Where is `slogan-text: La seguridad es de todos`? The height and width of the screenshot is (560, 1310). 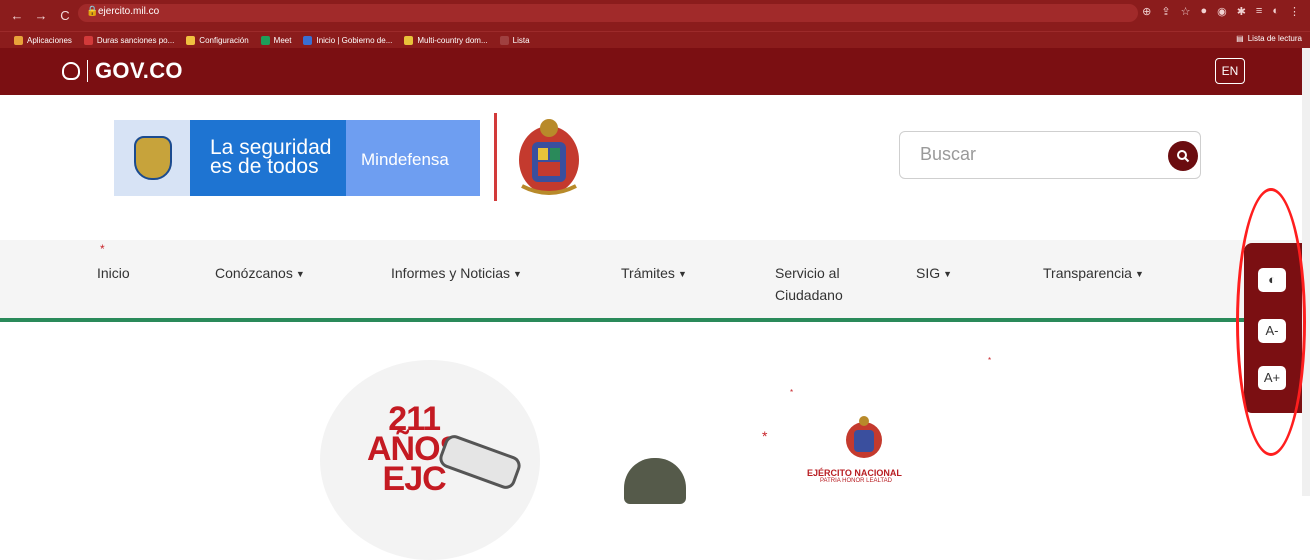 slogan-text: La seguridad es de todos is located at coordinates (270, 157).